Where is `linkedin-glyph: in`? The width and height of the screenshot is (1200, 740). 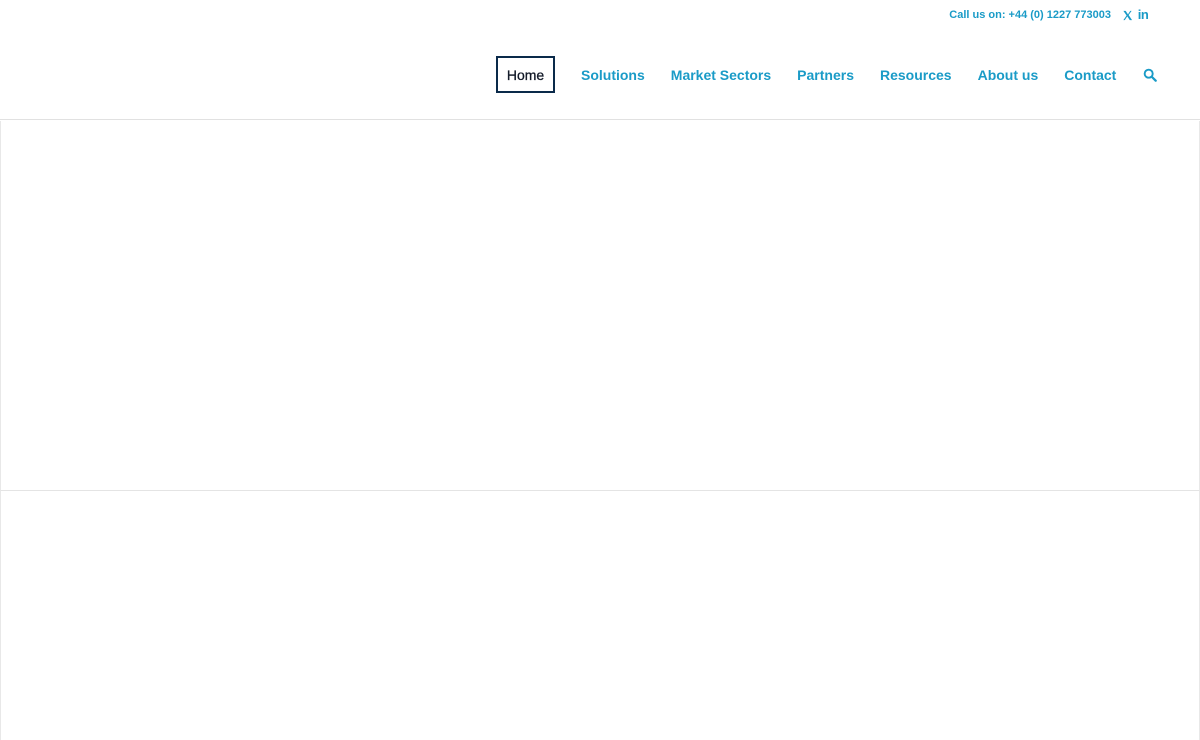 linkedin-glyph: in is located at coordinates (1143, 14).